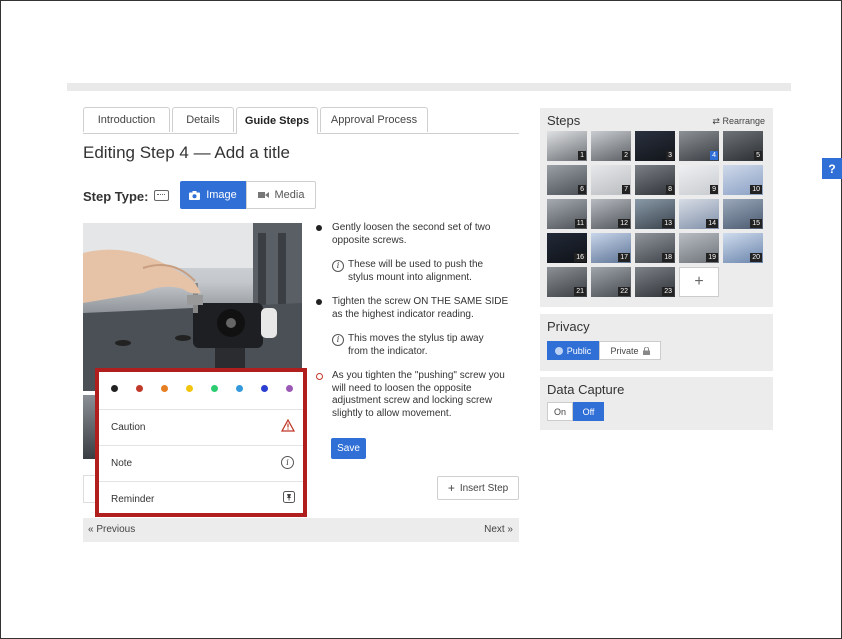 Image resolution: width=842 pixels, height=639 pixels. I want to click on image-type-button: Image, so click(213, 195).